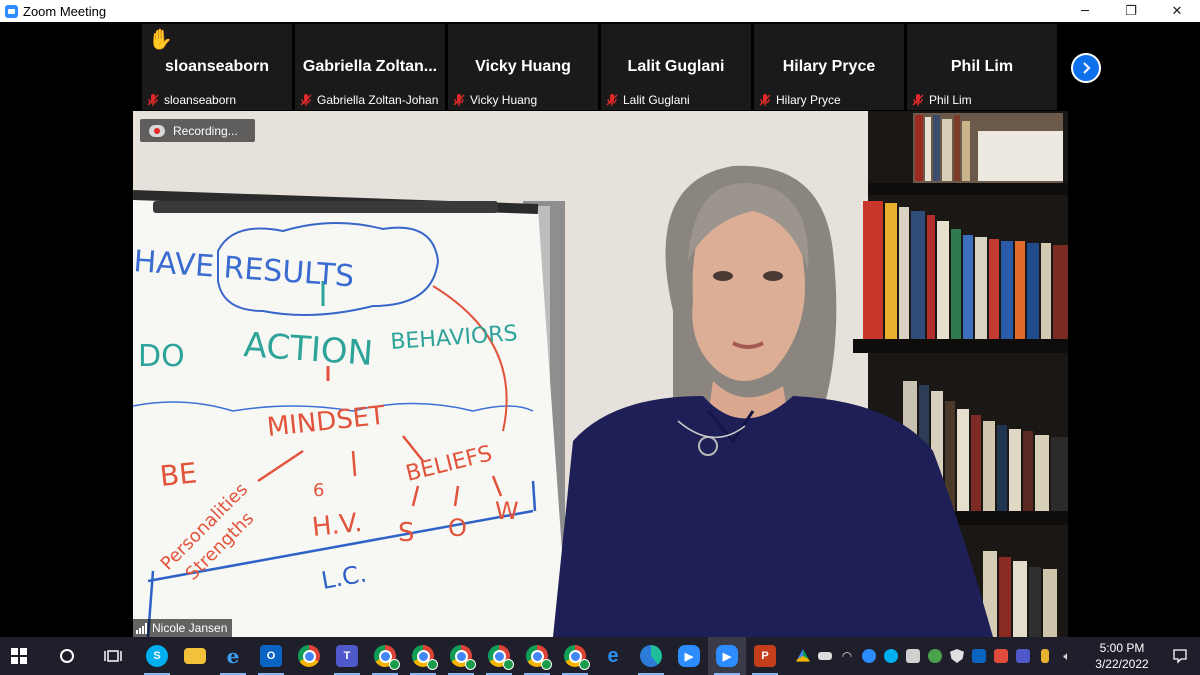 The height and width of the screenshot is (675, 1200). I want to click on start-button, so click(19, 656).